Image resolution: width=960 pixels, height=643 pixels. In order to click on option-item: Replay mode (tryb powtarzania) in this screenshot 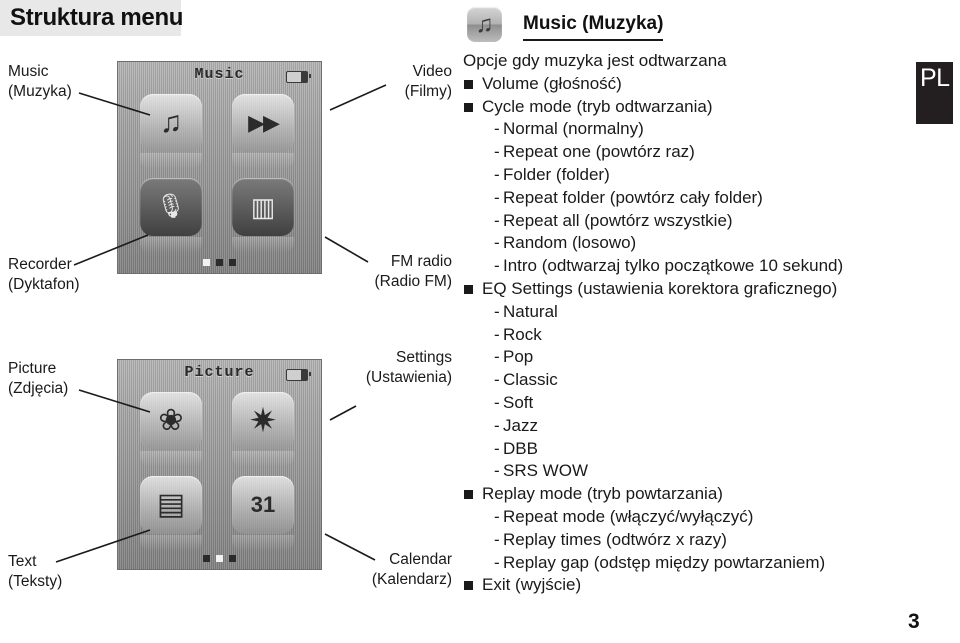, I will do `click(698, 494)`.